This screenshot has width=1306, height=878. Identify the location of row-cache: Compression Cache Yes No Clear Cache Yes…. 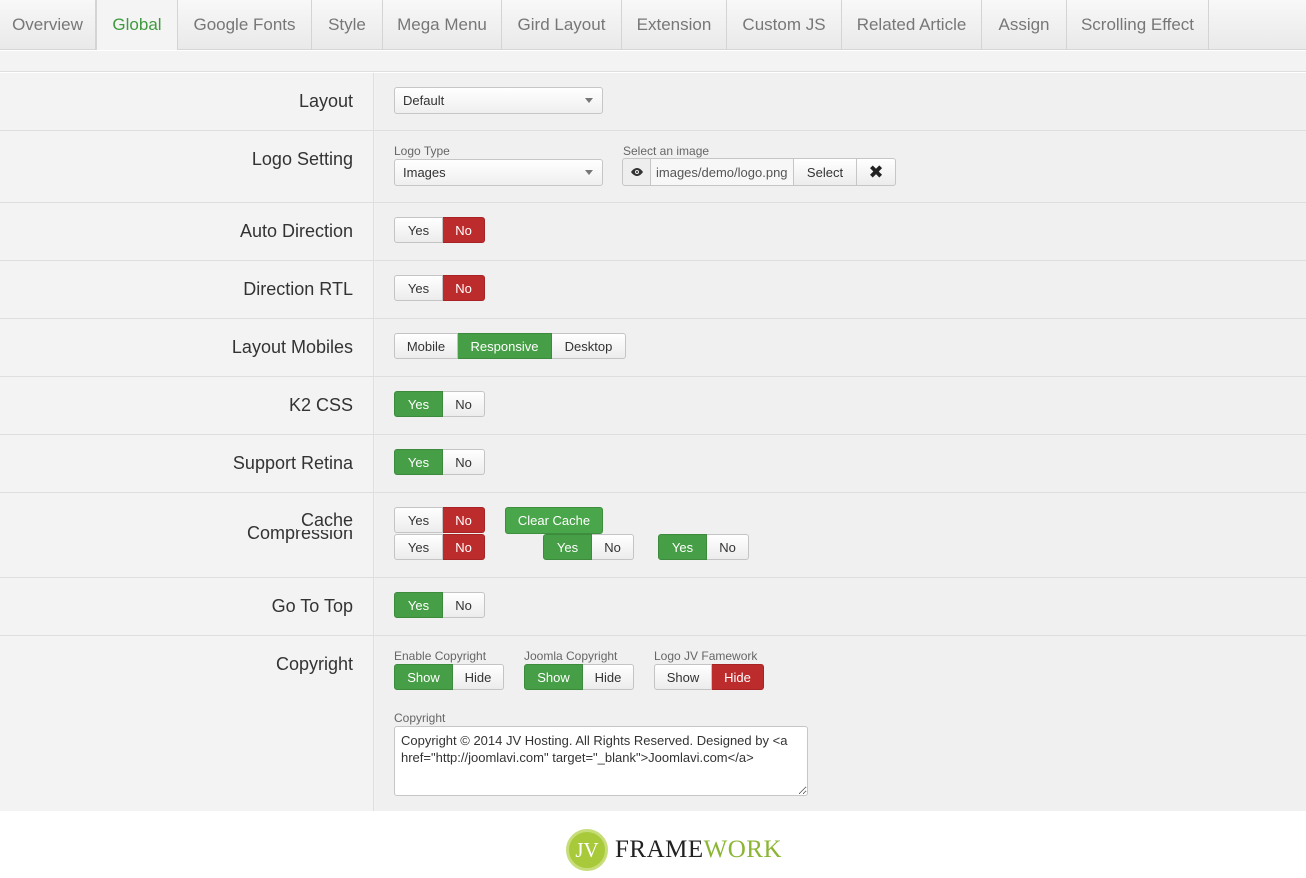
(653, 535).